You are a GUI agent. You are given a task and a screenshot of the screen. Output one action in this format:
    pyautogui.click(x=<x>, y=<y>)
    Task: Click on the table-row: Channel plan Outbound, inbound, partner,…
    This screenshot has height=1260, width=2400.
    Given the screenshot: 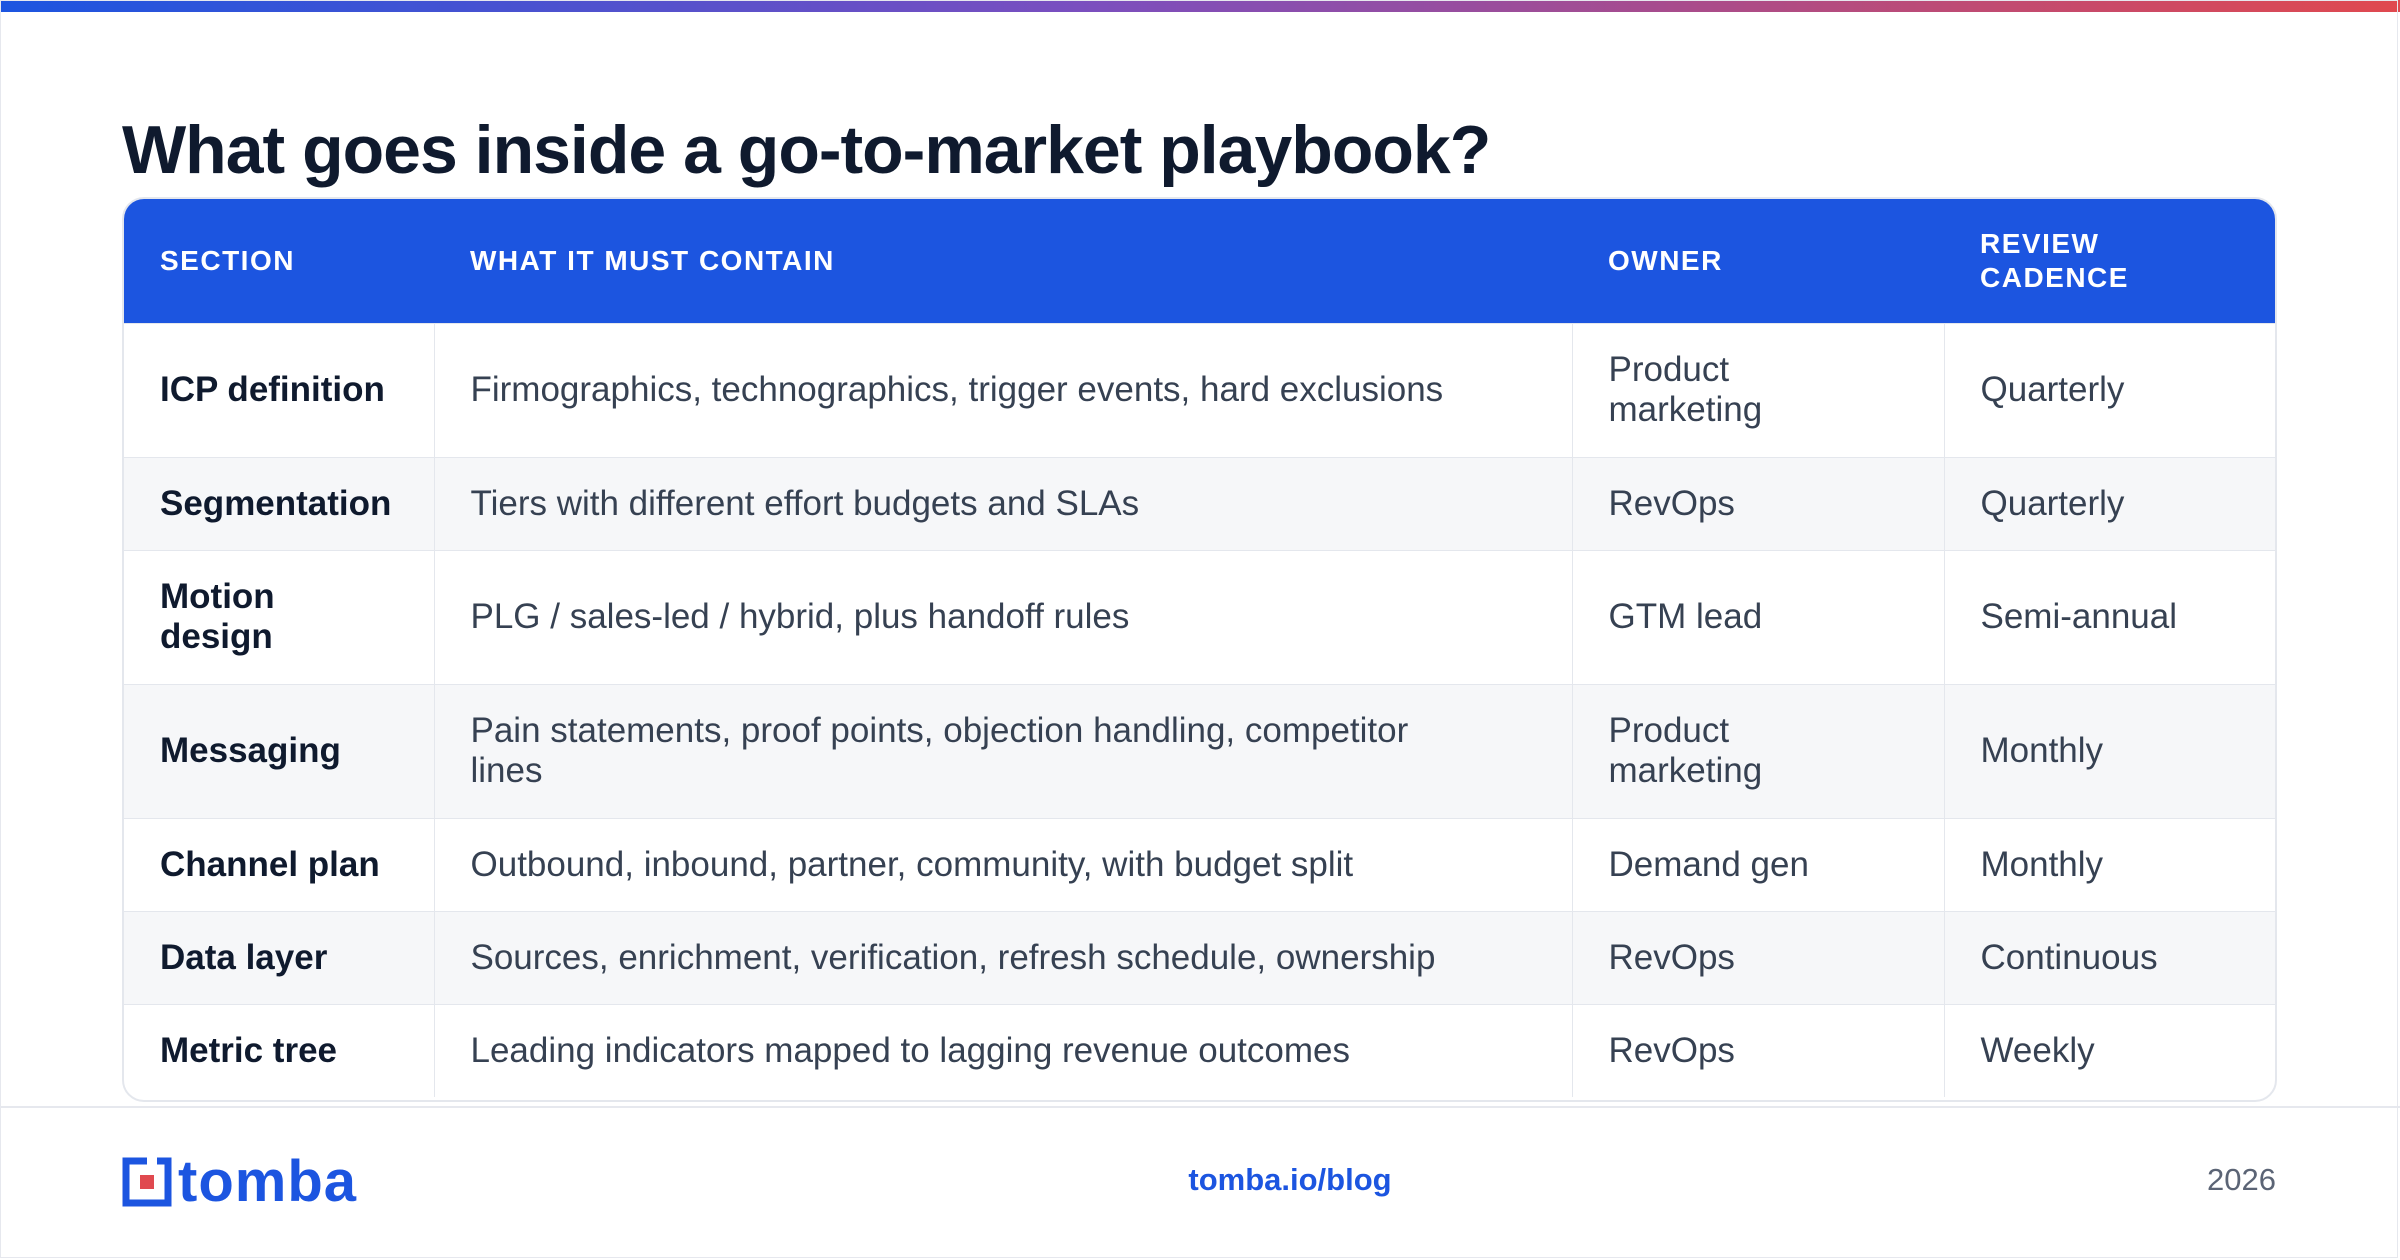 What is the action you would take?
    pyautogui.click(x=1199, y=864)
    